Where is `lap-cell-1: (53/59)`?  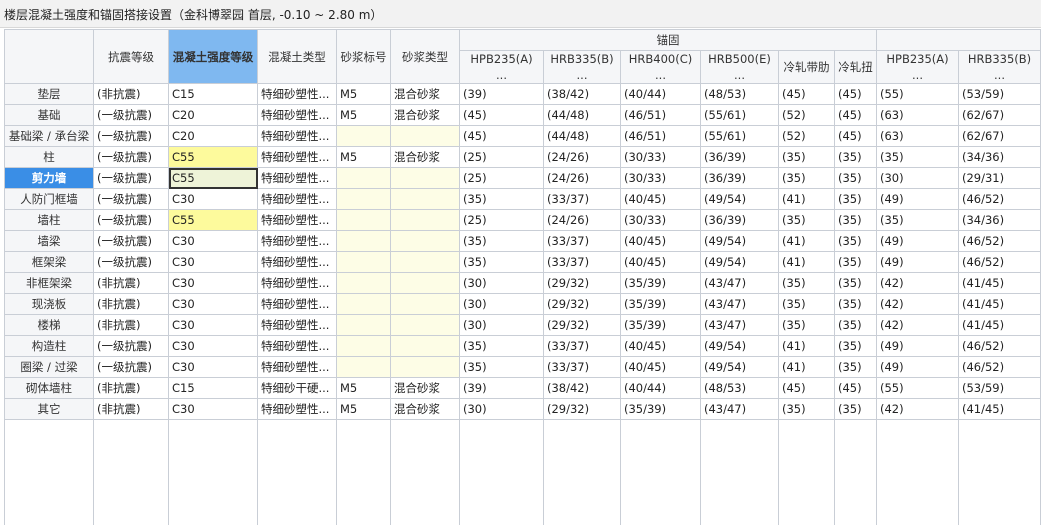
lap-cell-1: (53/59) is located at coordinates (999, 388).